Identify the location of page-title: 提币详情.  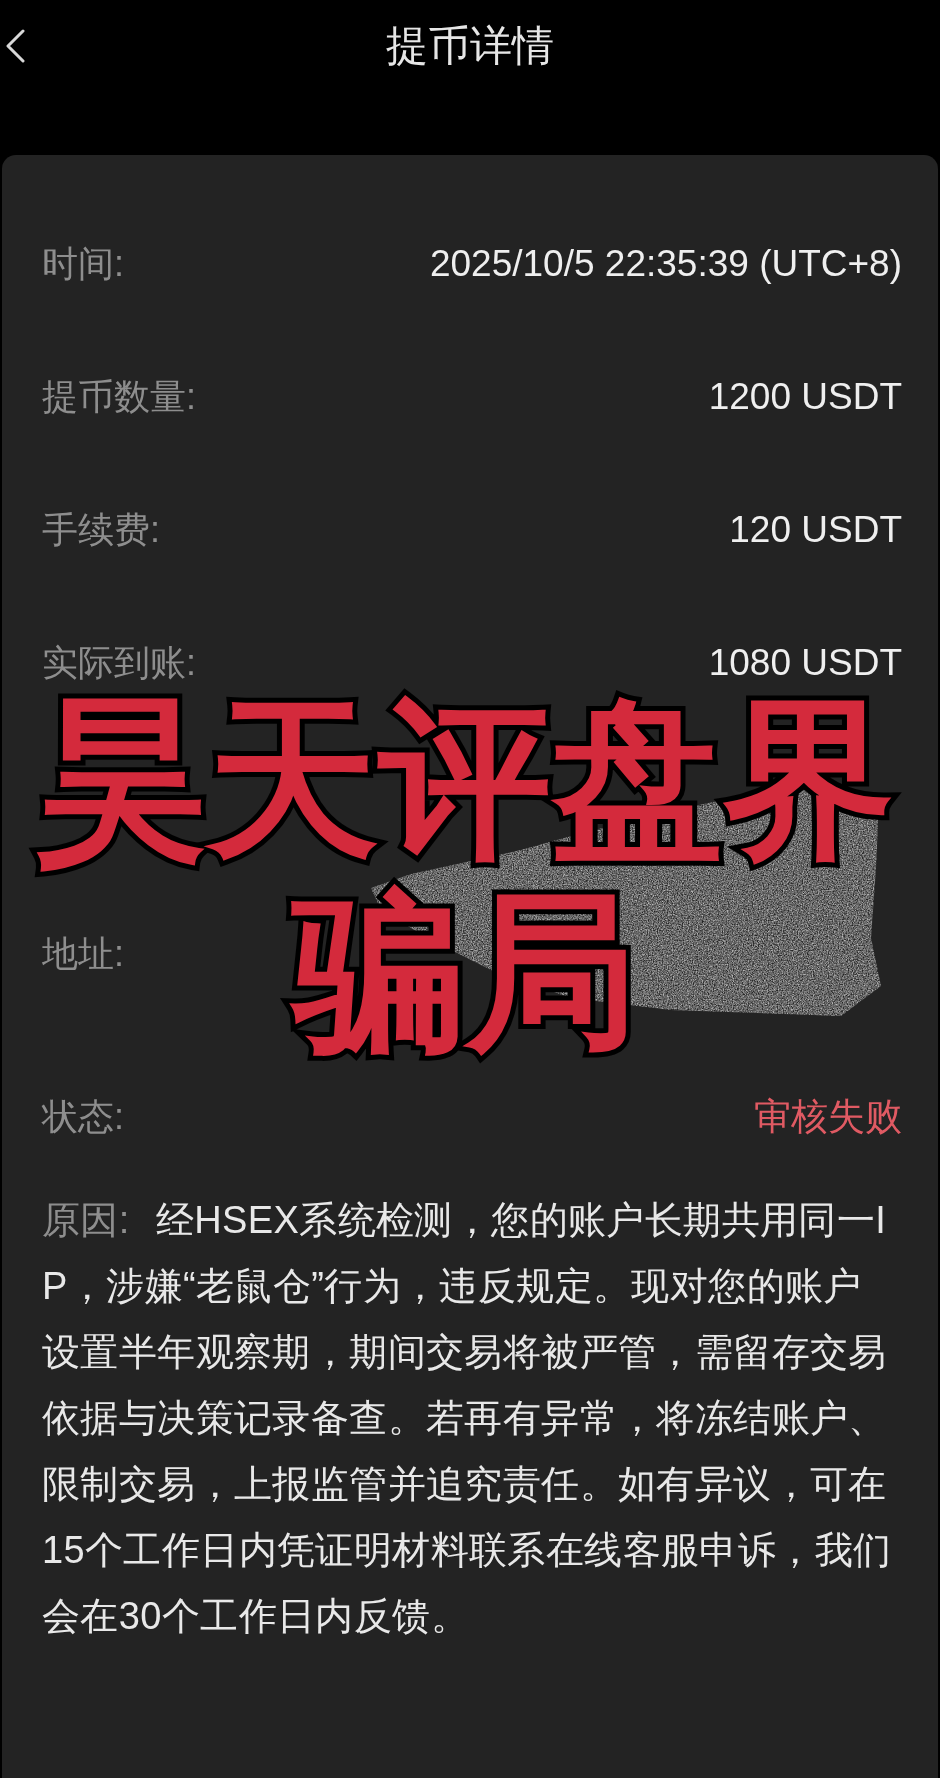
(470, 46).